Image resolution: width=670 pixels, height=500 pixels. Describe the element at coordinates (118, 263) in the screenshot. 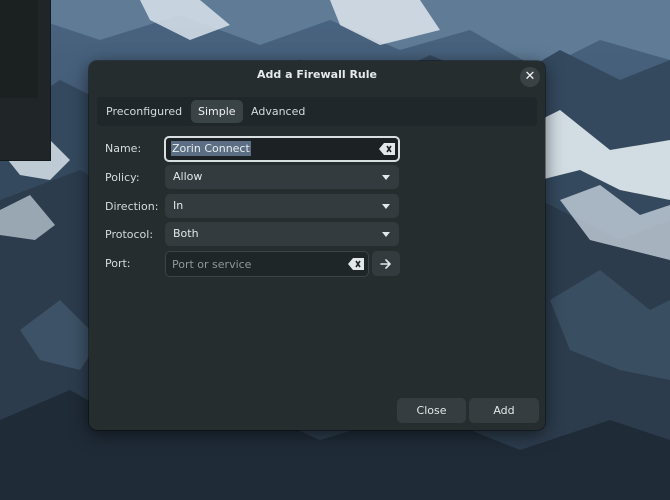

I see `port-label: Port:` at that location.